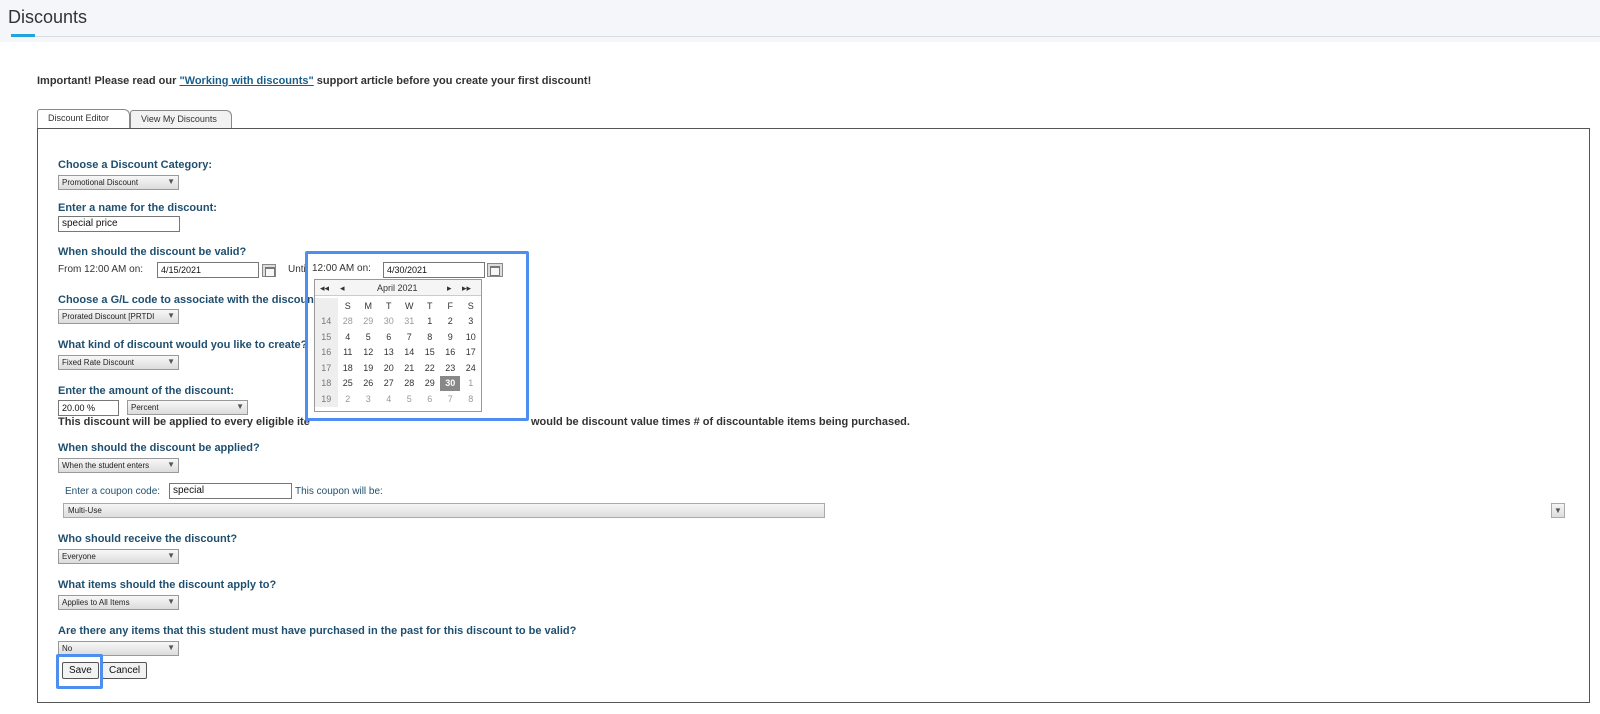 The width and height of the screenshot is (1600, 714). I want to click on calendar-day: 13, so click(389, 353).